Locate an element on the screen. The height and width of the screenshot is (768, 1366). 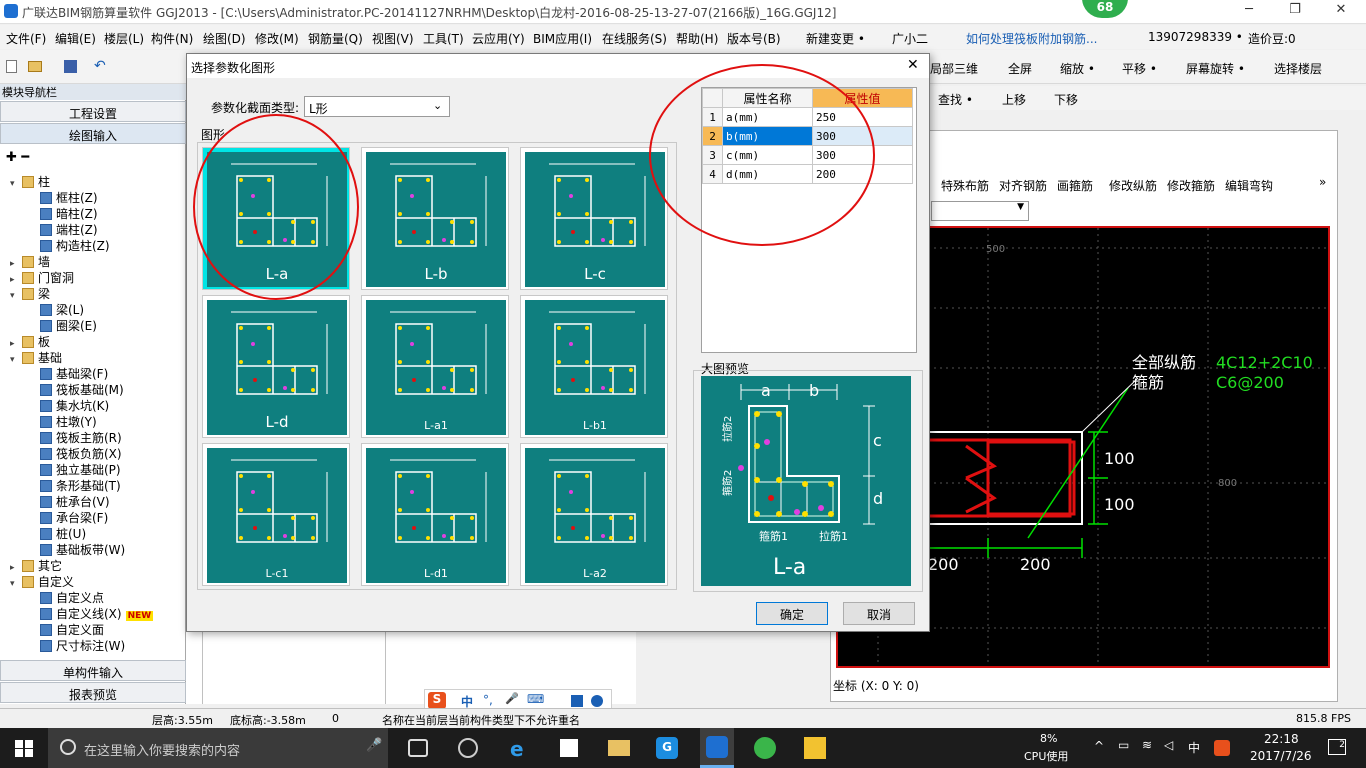
explorer-icon is located at coordinates (619, 748).